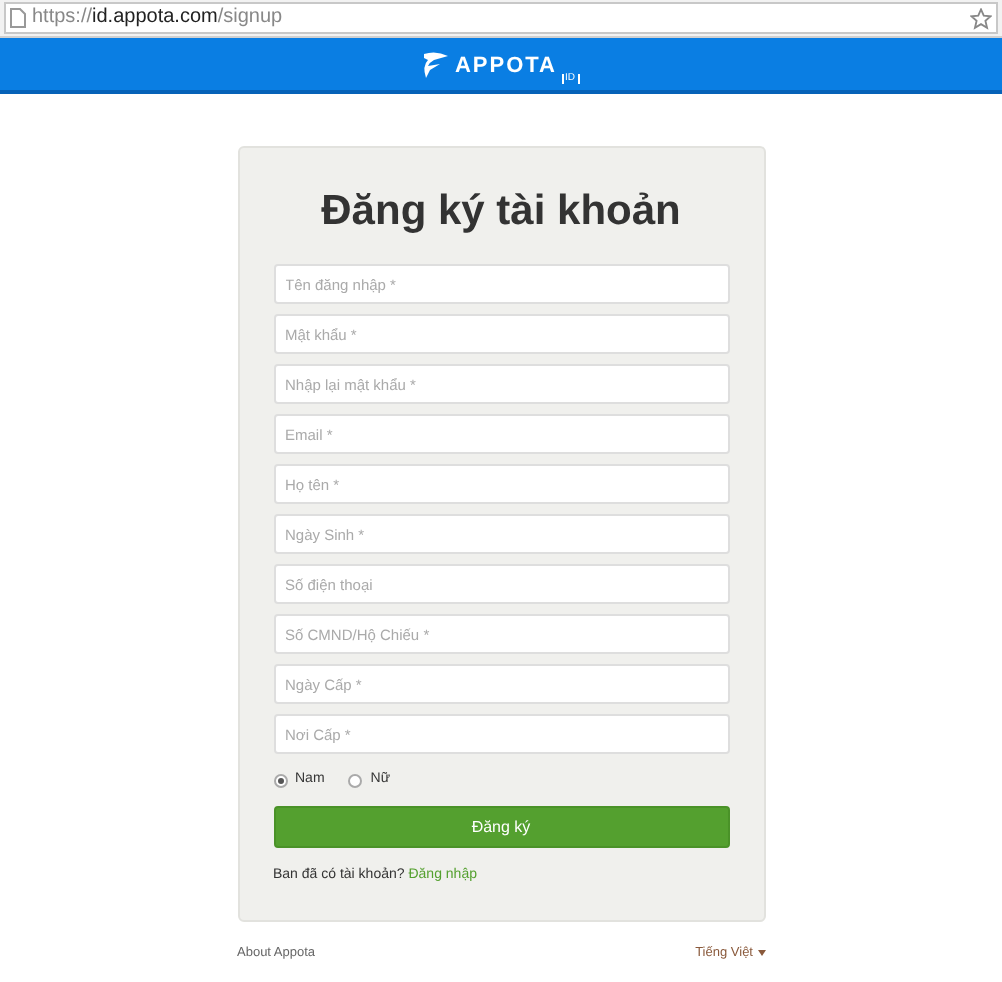 The image size is (1002, 982). I want to click on signup-button: Đăng ký, so click(501, 827).